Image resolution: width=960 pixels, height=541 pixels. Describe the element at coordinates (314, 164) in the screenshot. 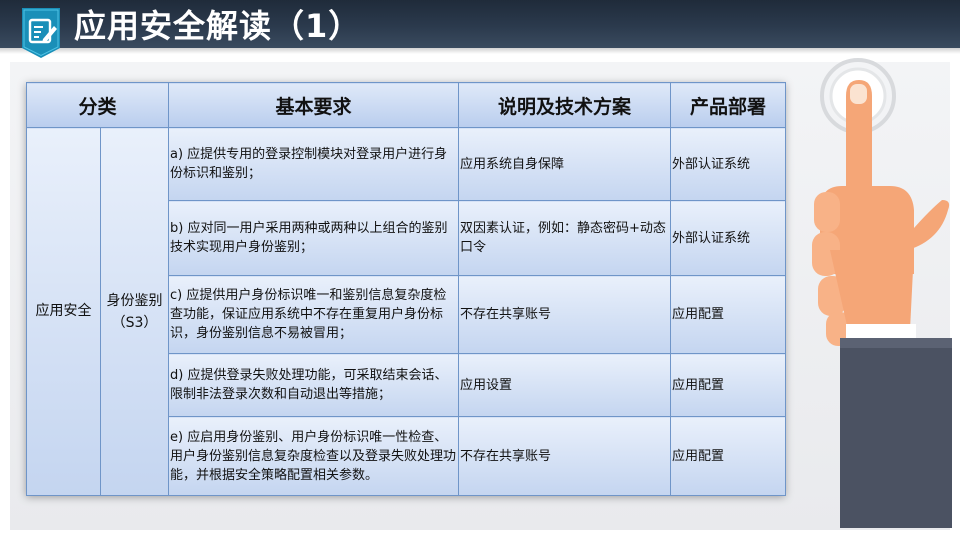

I see `requirement-cell: a) 应提供专用的登录控制模块对登录用户进行身份标识和鉴别；` at that location.